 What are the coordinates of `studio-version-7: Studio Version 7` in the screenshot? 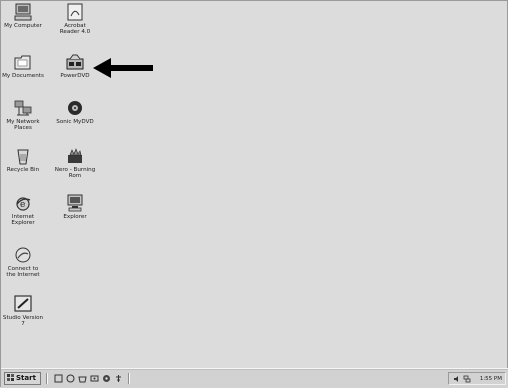 It's located at (23, 311).